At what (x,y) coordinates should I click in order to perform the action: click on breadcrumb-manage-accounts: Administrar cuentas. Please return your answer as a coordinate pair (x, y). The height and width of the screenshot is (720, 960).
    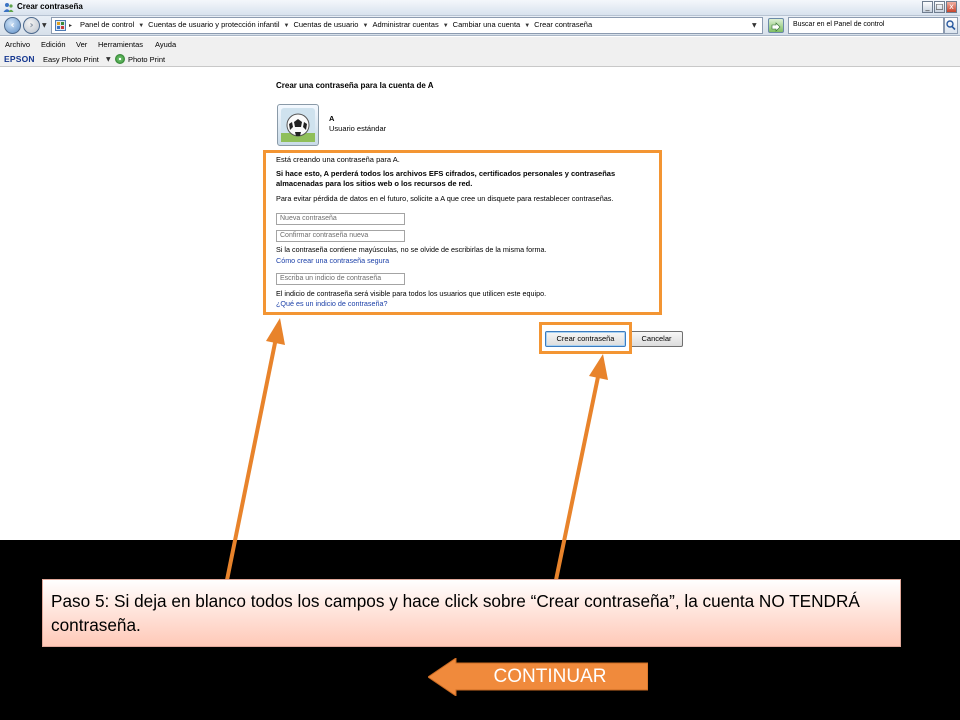
    Looking at the image, I should click on (405, 24).